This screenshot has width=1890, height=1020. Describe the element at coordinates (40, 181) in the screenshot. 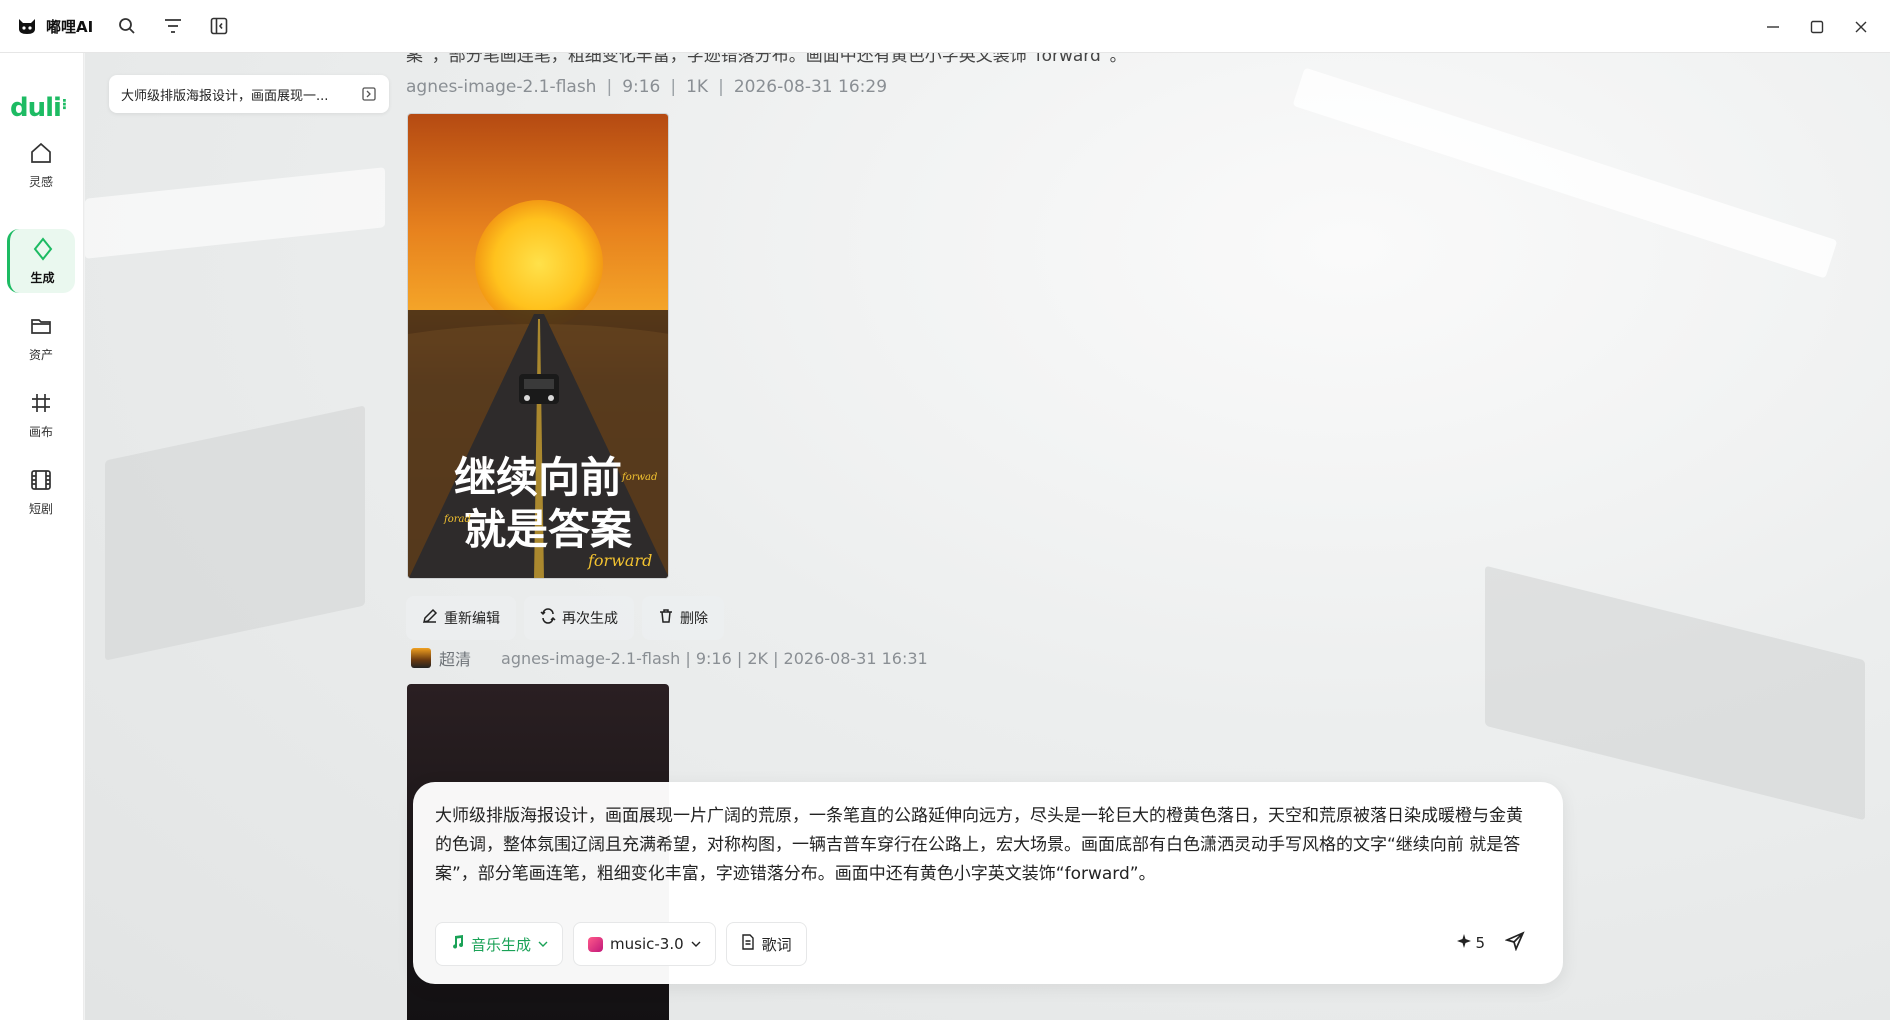

I see `sidebar-item-label: 灵感` at that location.